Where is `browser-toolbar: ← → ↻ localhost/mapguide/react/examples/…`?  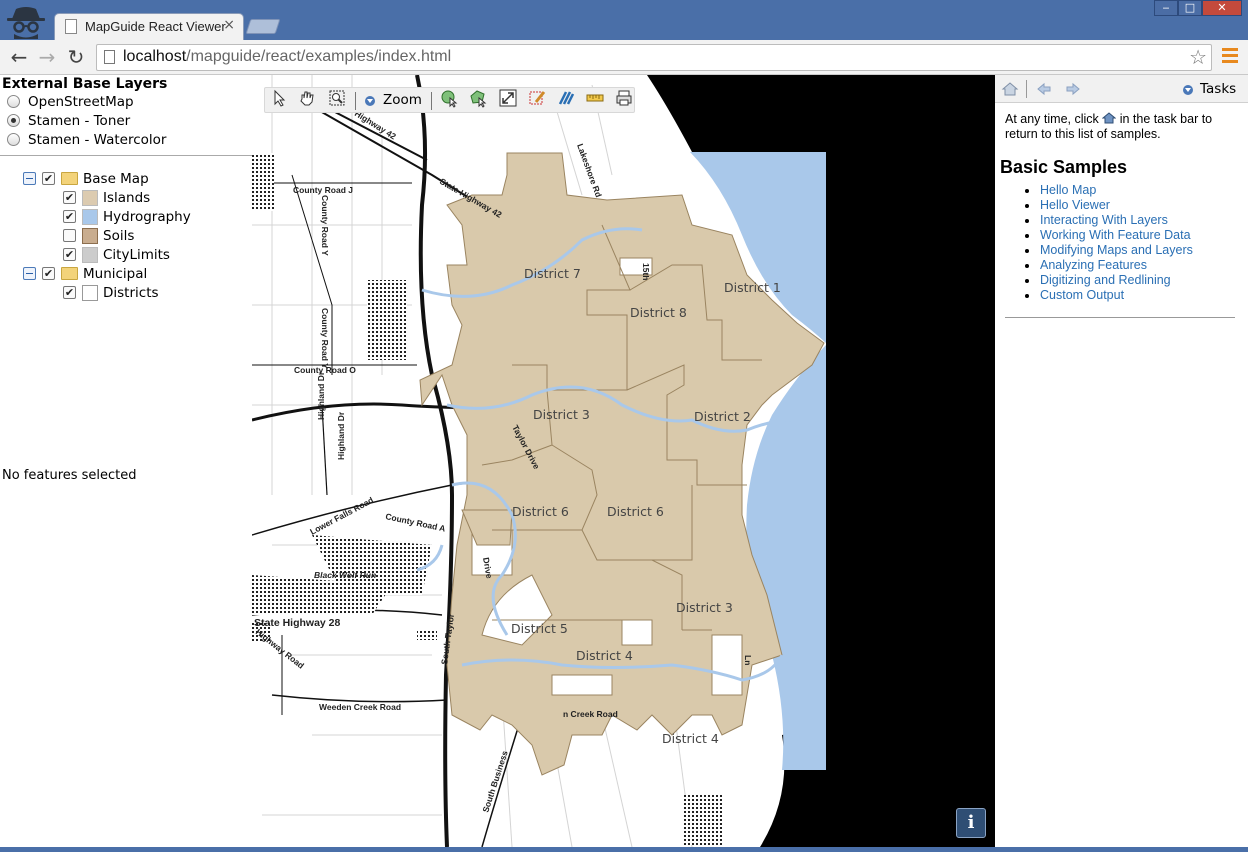
browser-toolbar: ← → ↻ localhost/mapguide/react/examples/… is located at coordinates (624, 57).